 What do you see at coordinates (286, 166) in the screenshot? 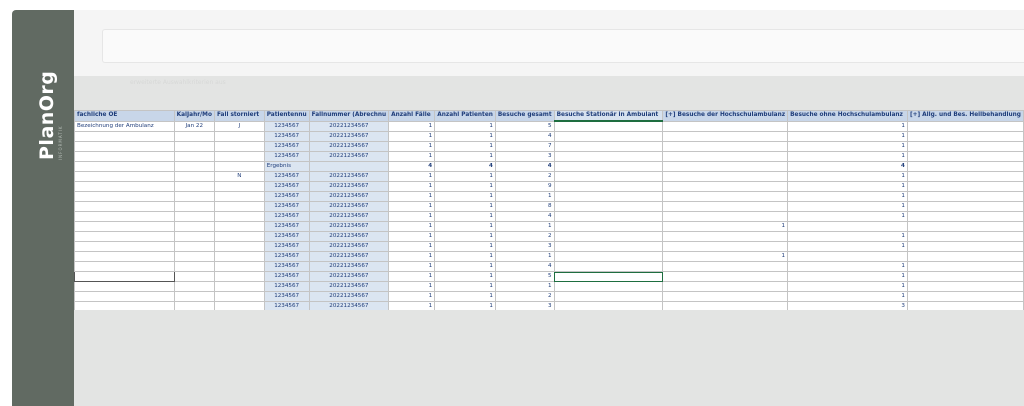
I see `table-cell: Ergebnis` at bounding box center [286, 166].